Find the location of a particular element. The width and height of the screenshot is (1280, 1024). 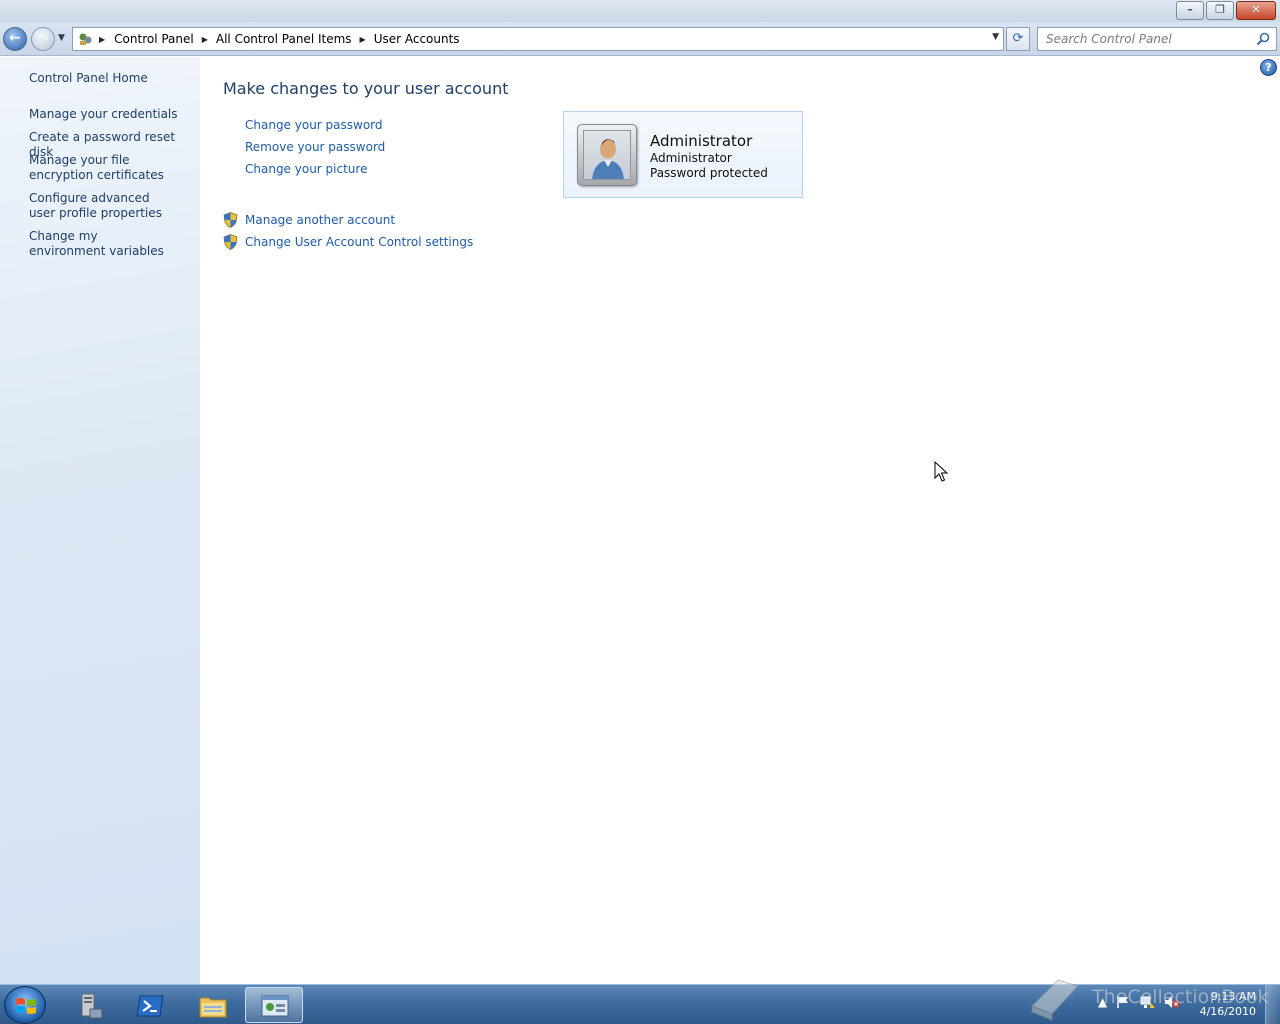

title-bar: – ❐ ✕ is located at coordinates (640, 11).